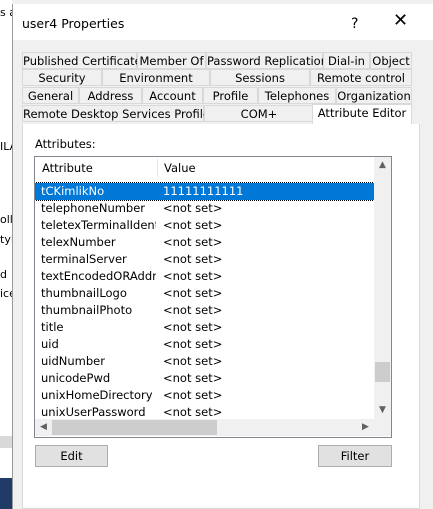  What do you see at coordinates (93, 208) in the screenshot?
I see `attribute-name: telephoneNumber` at bounding box center [93, 208].